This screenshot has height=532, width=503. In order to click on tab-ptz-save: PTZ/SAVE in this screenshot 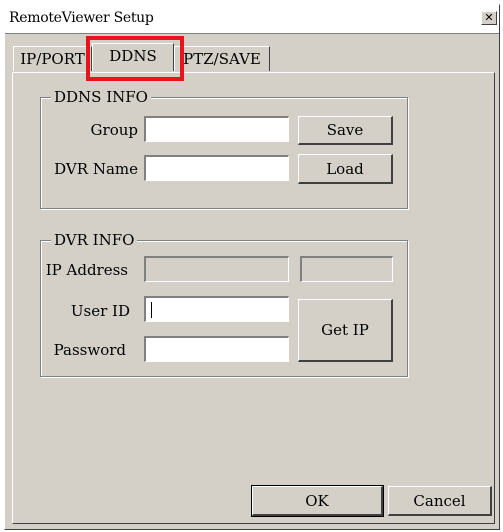, I will do `click(222, 58)`.